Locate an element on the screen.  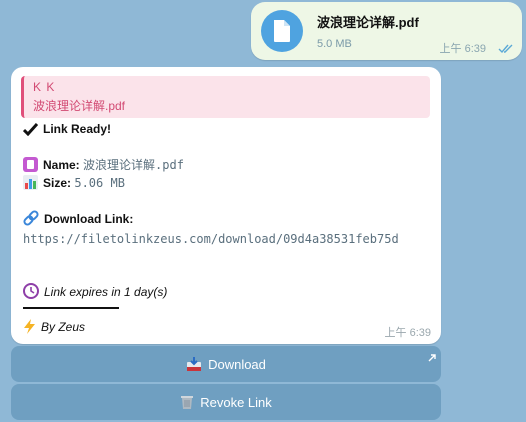
clock-icon is located at coordinates (31, 292).